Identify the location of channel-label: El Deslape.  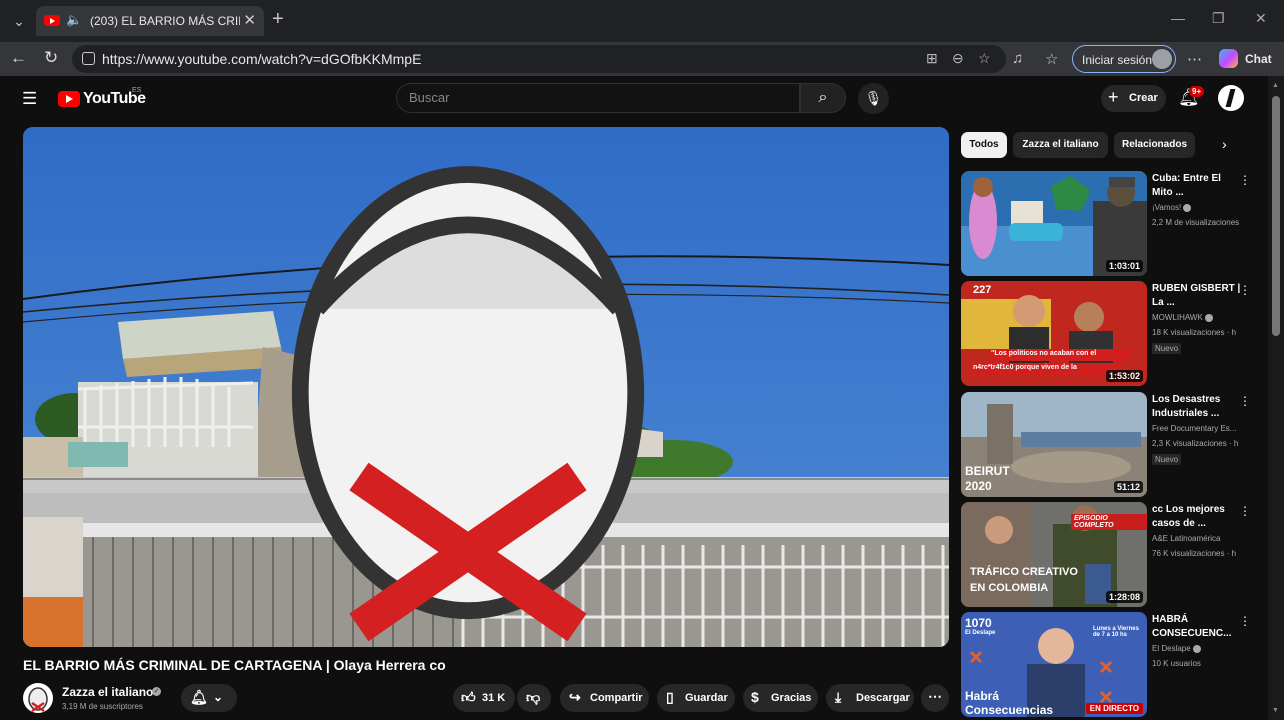
(1171, 648).